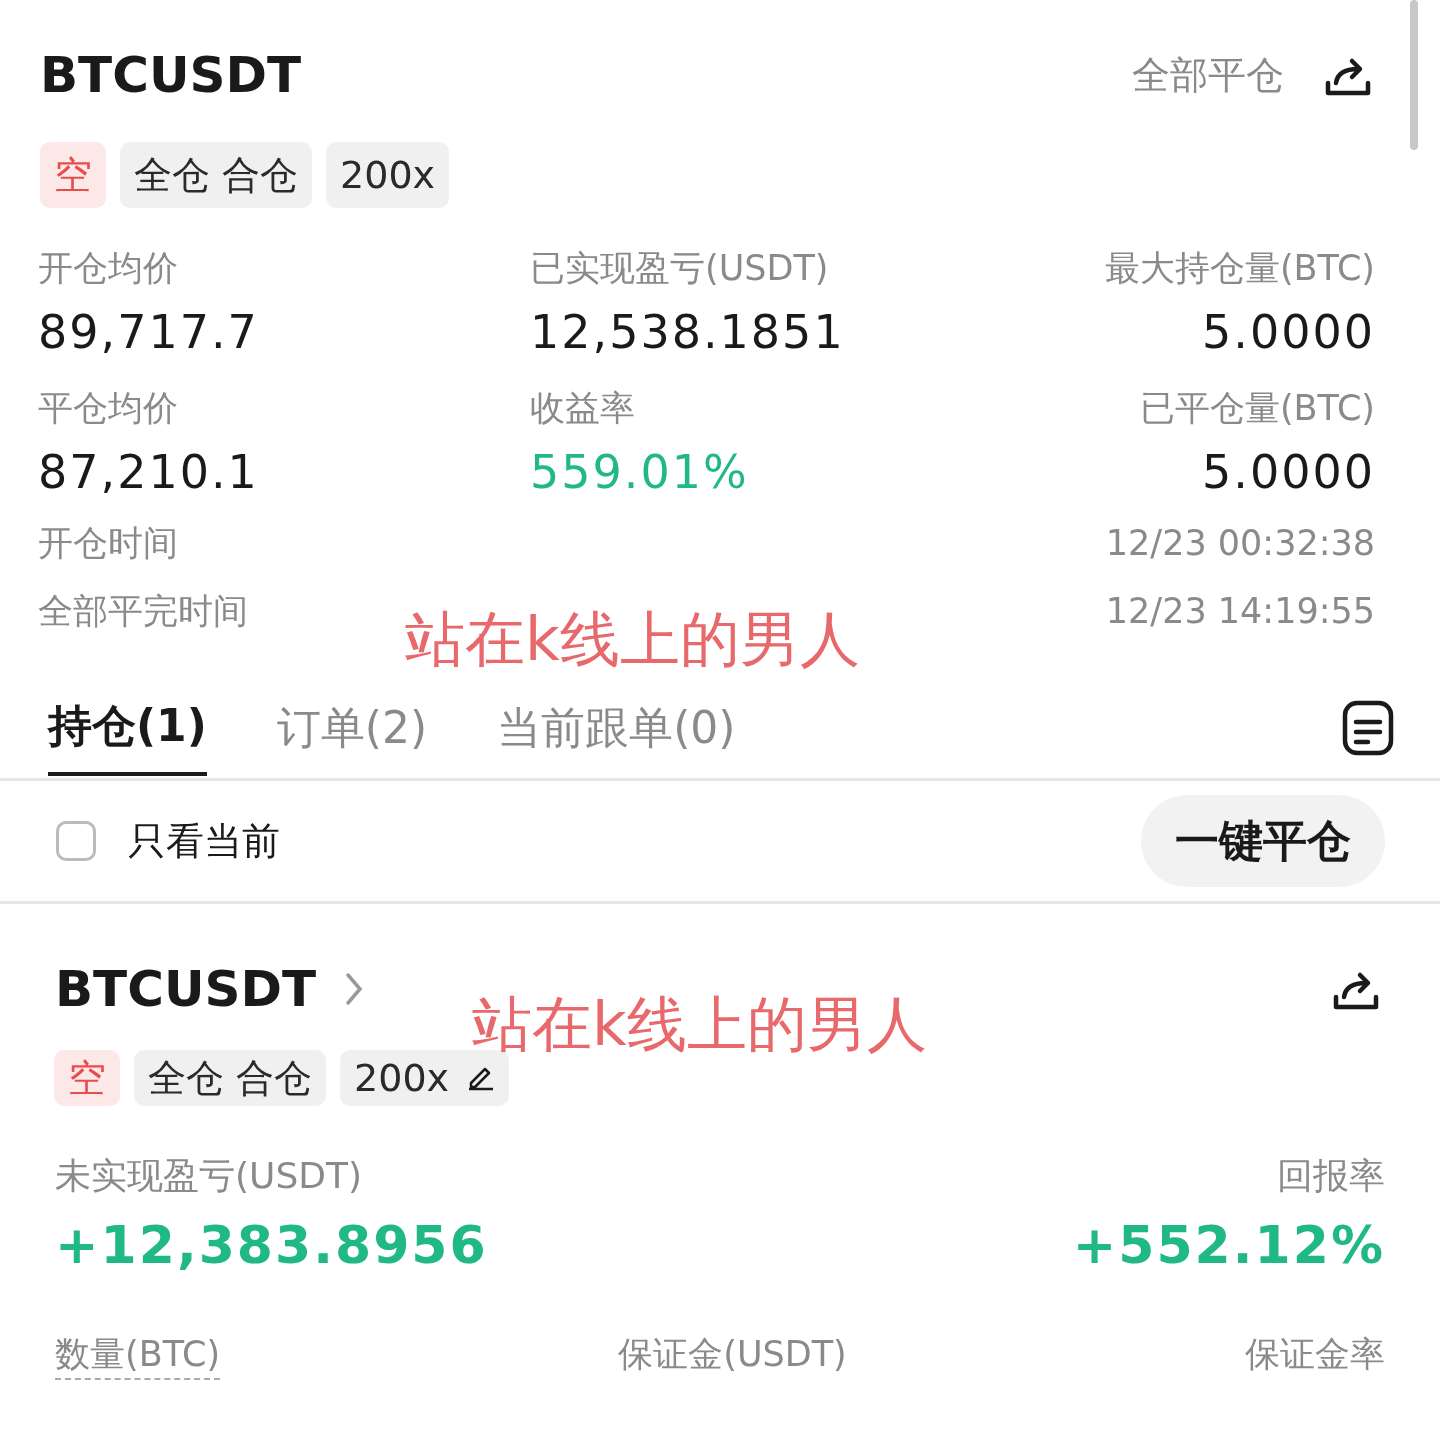  What do you see at coordinates (1240, 611) in the screenshot?
I see `time-value: 12/23 14:19:55` at bounding box center [1240, 611].